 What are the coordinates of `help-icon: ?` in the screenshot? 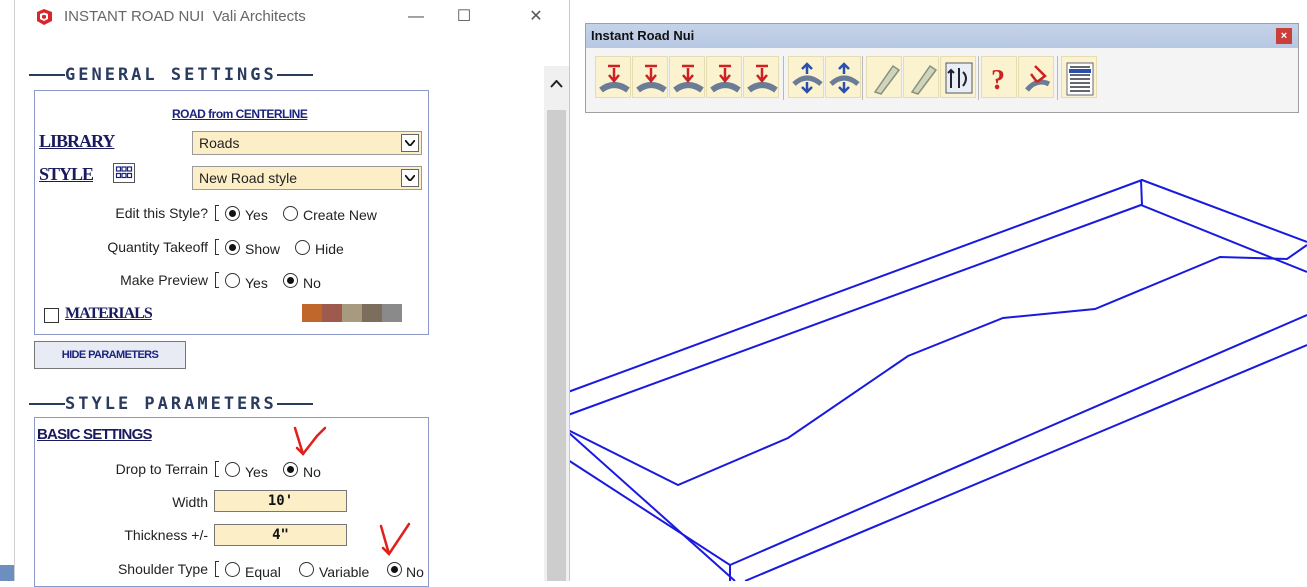 It's located at (998, 80).